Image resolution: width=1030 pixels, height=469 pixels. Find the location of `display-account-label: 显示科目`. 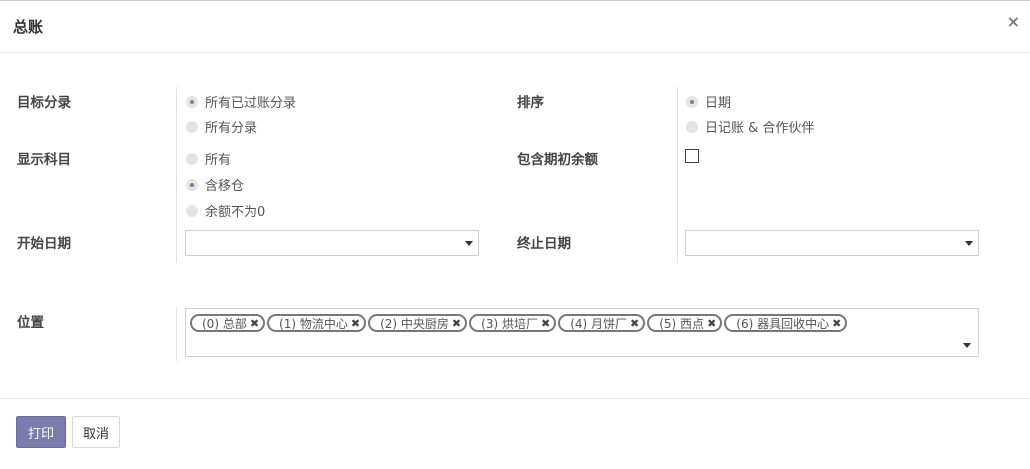

display-account-label: 显示科目 is located at coordinates (44, 160).